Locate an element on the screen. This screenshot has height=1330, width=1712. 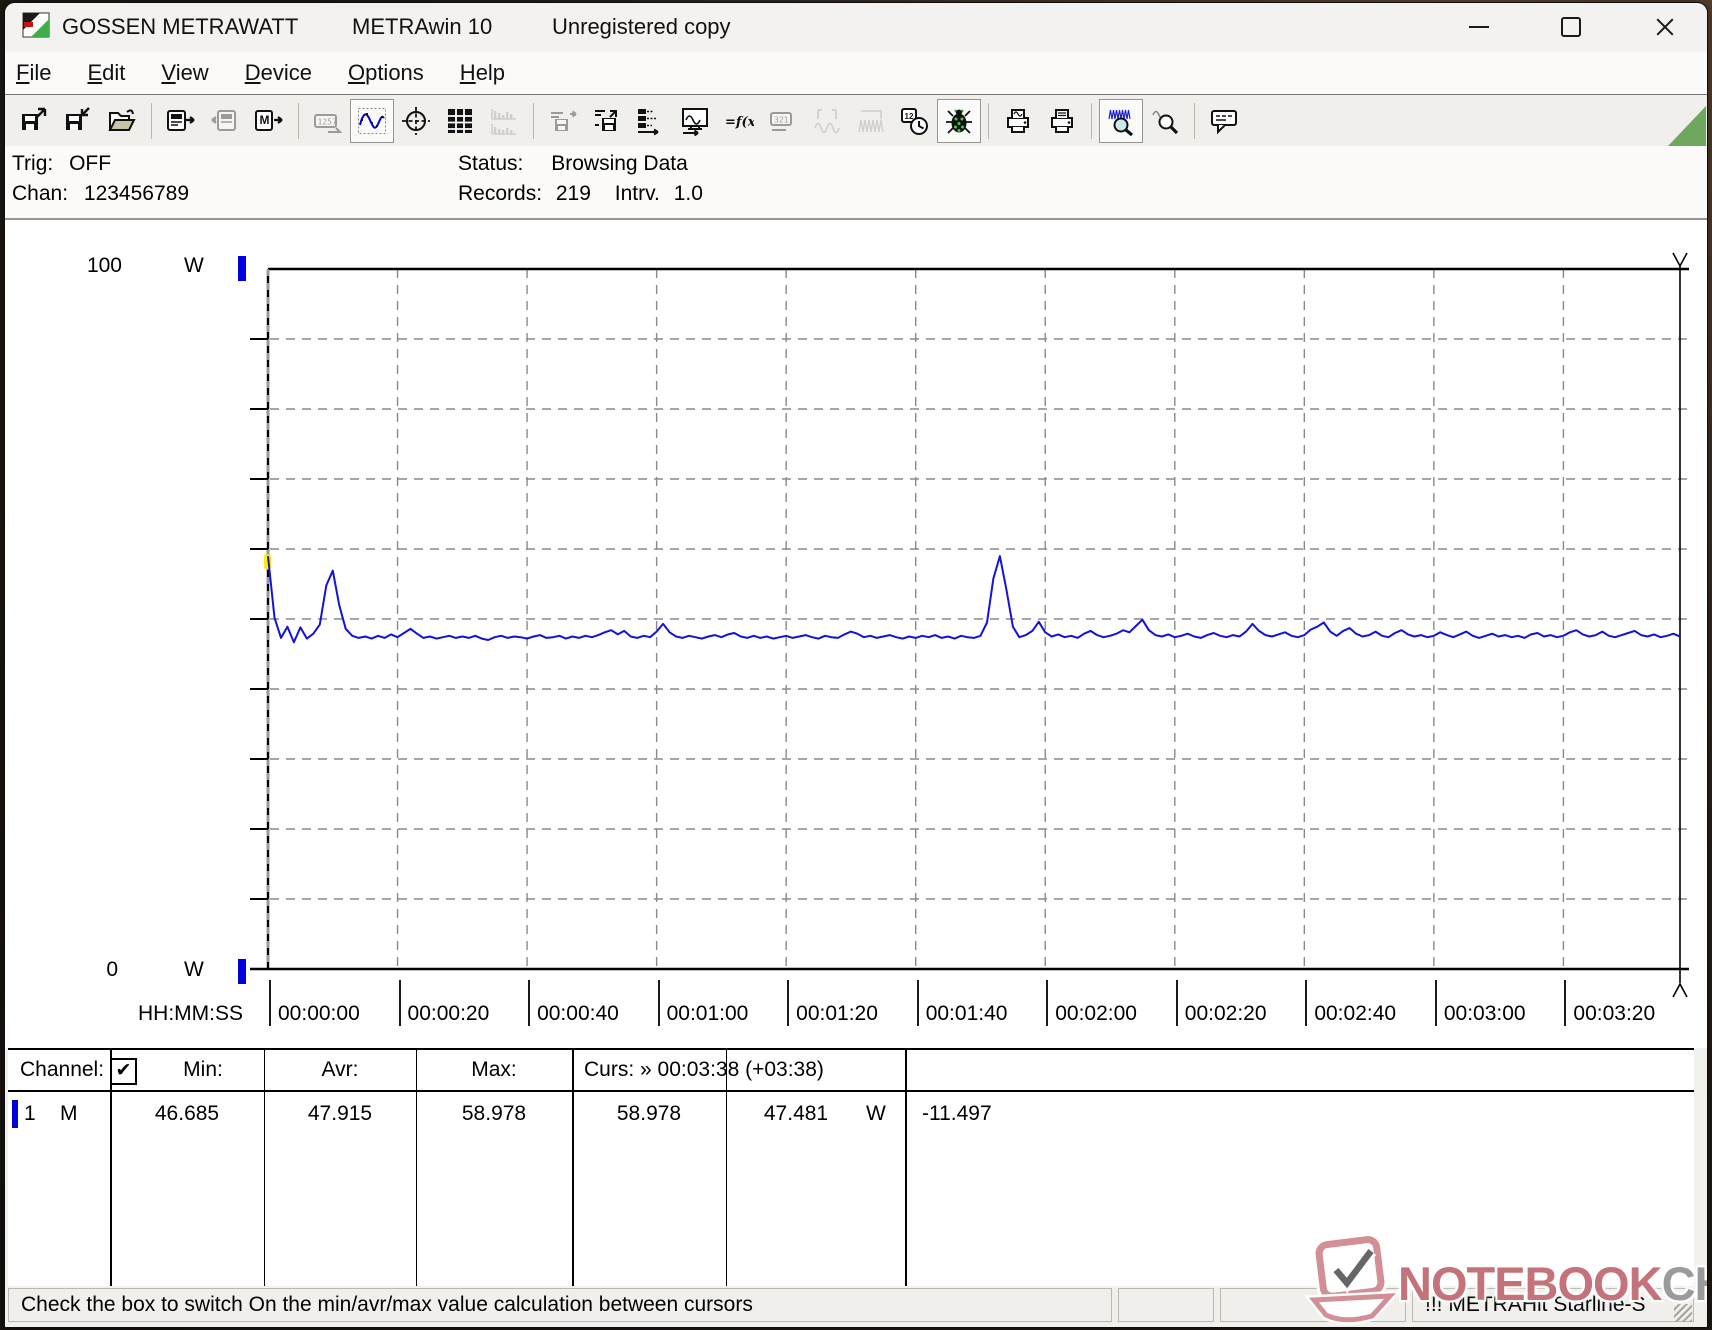
menu-edit: Edit is located at coordinates (106, 73).